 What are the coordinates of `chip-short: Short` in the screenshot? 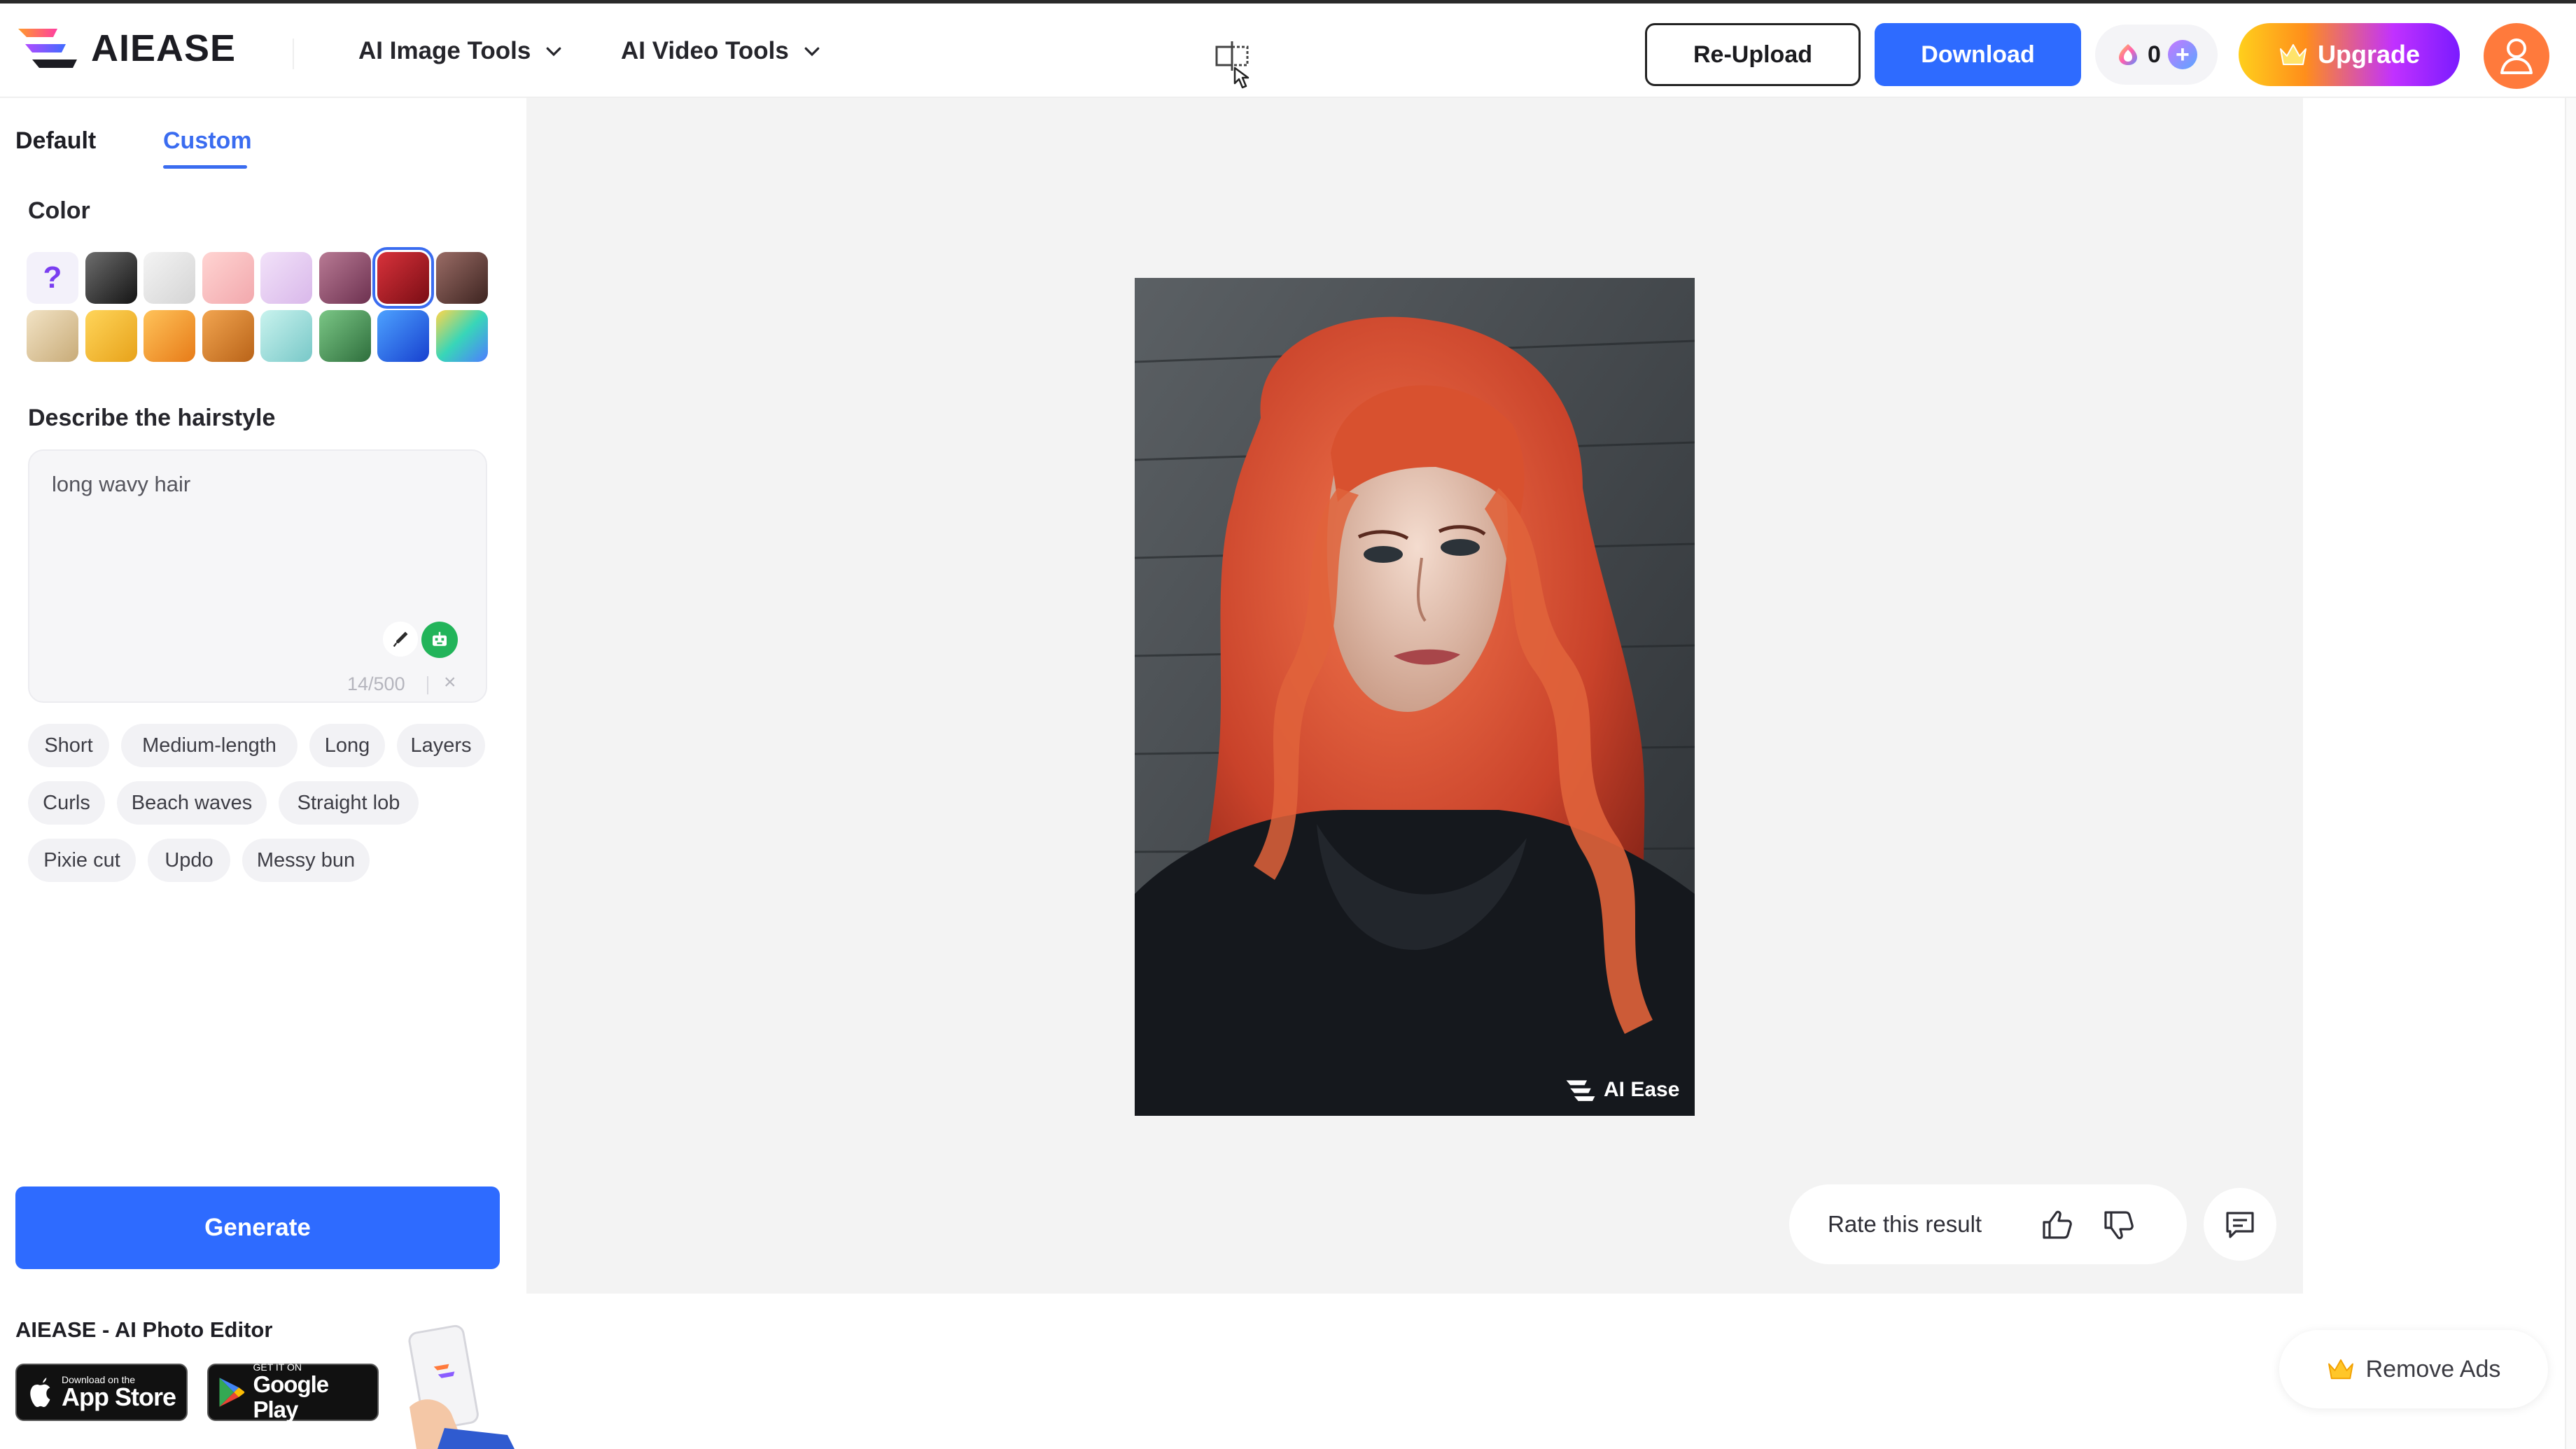 It's located at (68, 745).